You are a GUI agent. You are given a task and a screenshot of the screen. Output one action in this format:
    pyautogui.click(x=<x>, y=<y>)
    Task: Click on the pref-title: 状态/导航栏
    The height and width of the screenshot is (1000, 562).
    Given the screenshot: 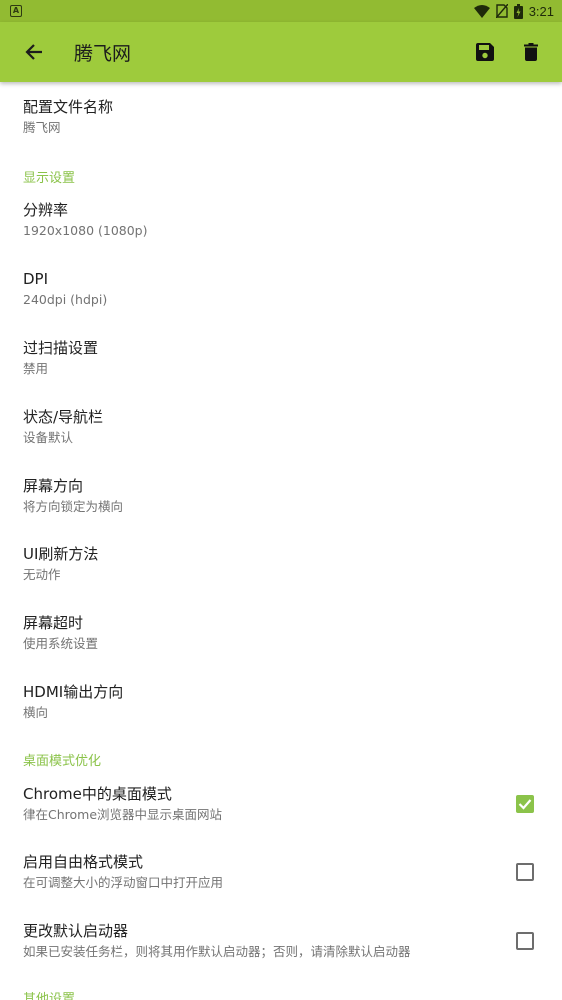 What is the action you would take?
    pyautogui.click(x=63, y=417)
    